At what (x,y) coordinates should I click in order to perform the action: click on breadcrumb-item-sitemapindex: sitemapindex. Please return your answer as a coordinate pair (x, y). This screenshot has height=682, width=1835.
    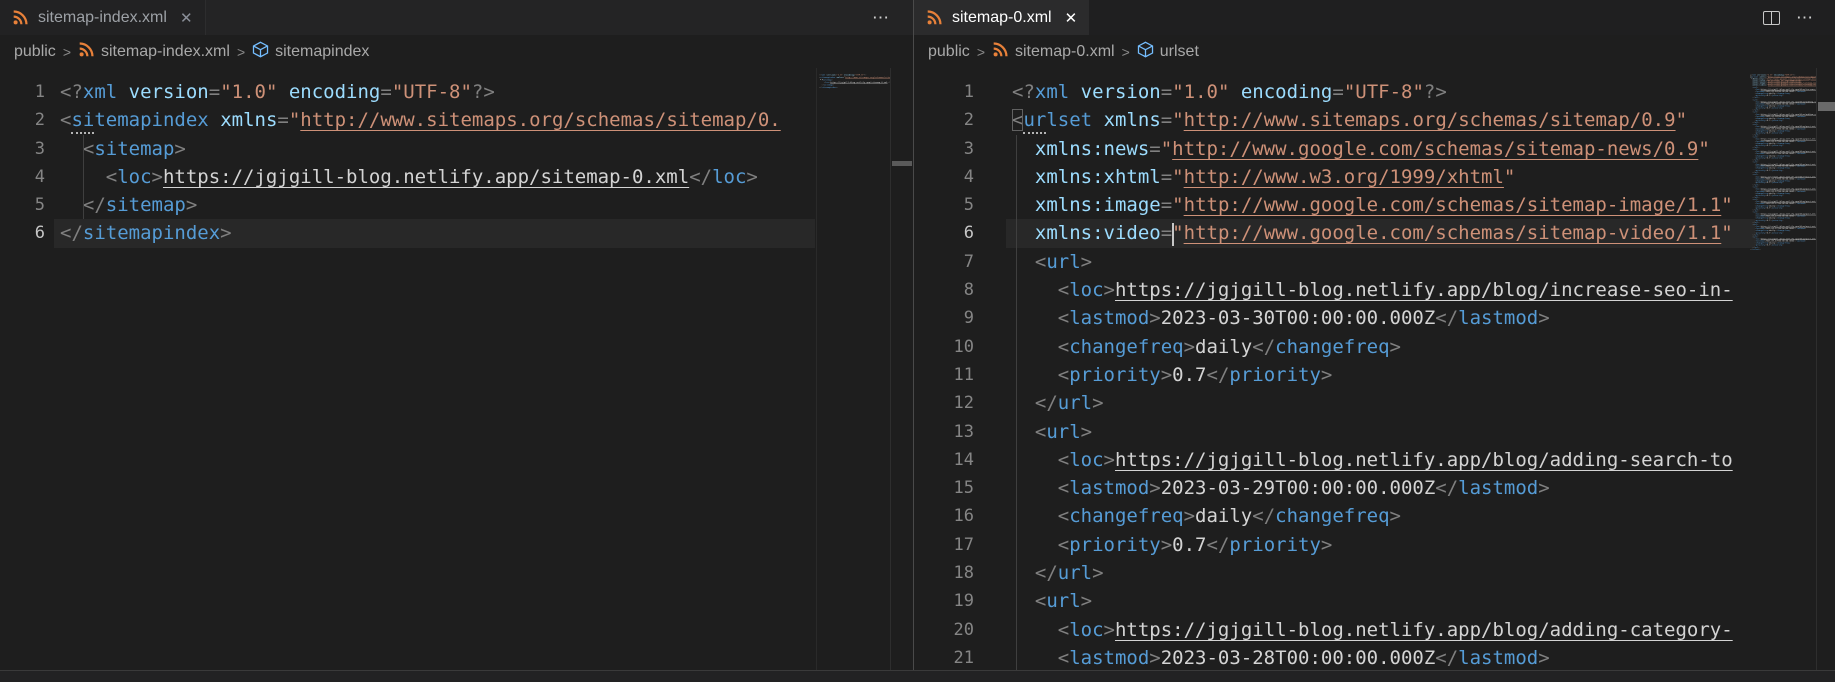
    Looking at the image, I should click on (310, 52).